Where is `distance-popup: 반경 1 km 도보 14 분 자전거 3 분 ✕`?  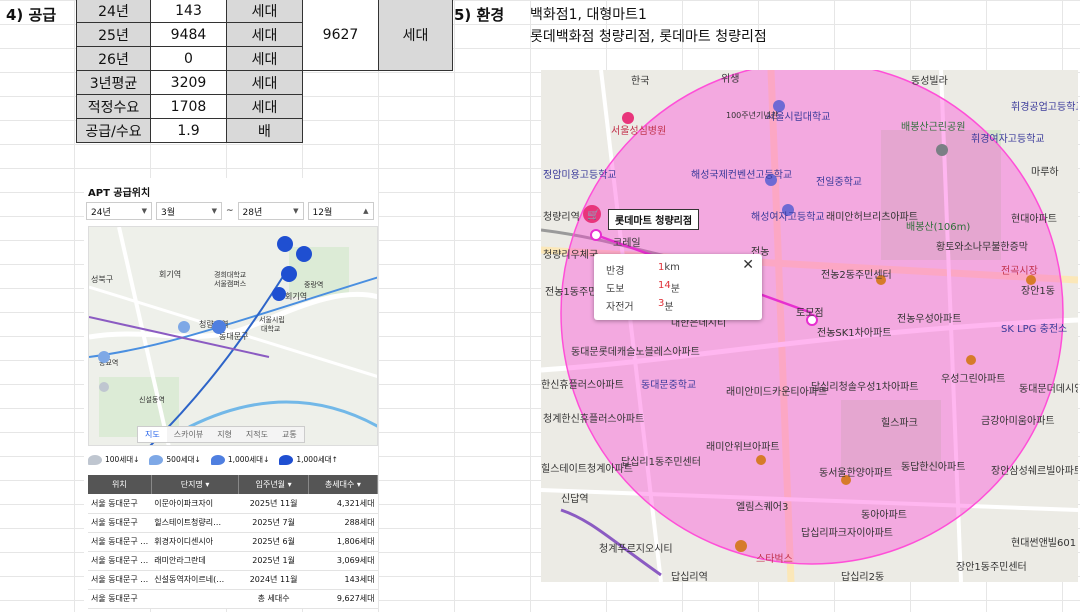
distance-popup: 반경 1 km 도보 14 분 자전거 3 분 ✕ is located at coordinates (678, 287).